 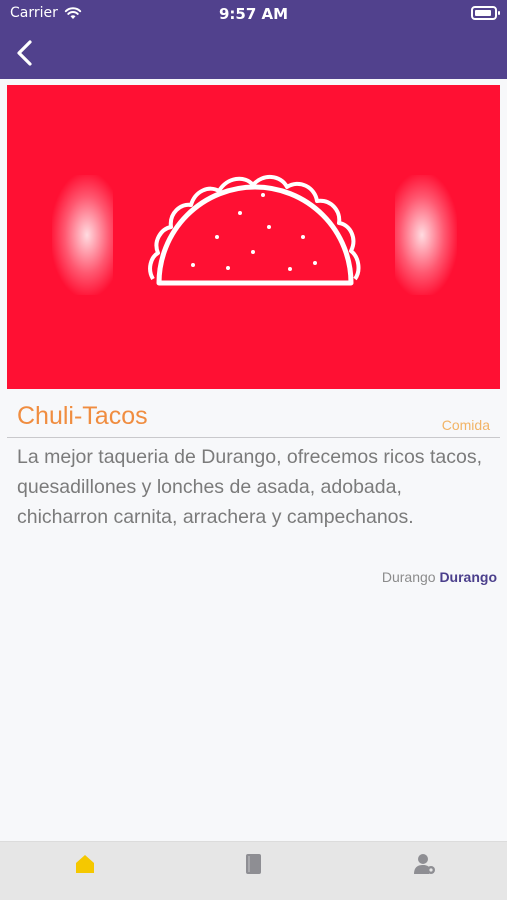 I want to click on location-city: Durango, so click(x=408, y=577).